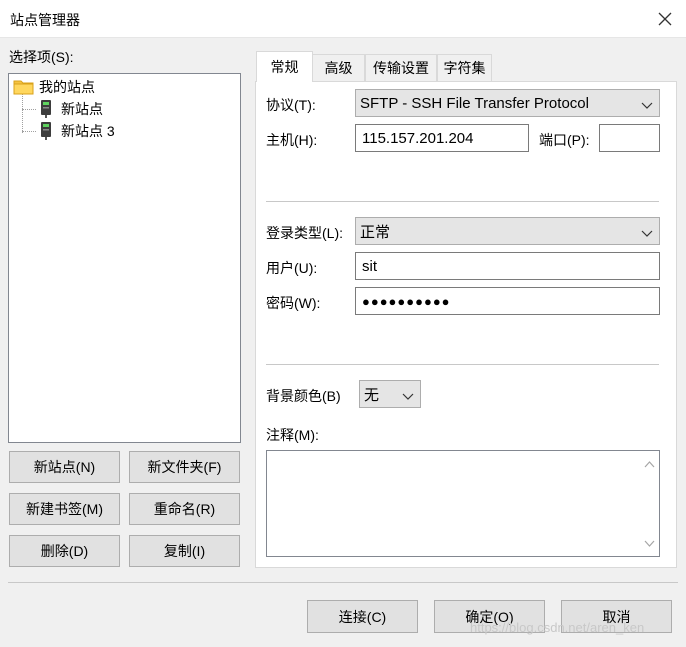  What do you see at coordinates (292, 140) in the screenshot?
I see `host-label: 主机(H):` at bounding box center [292, 140].